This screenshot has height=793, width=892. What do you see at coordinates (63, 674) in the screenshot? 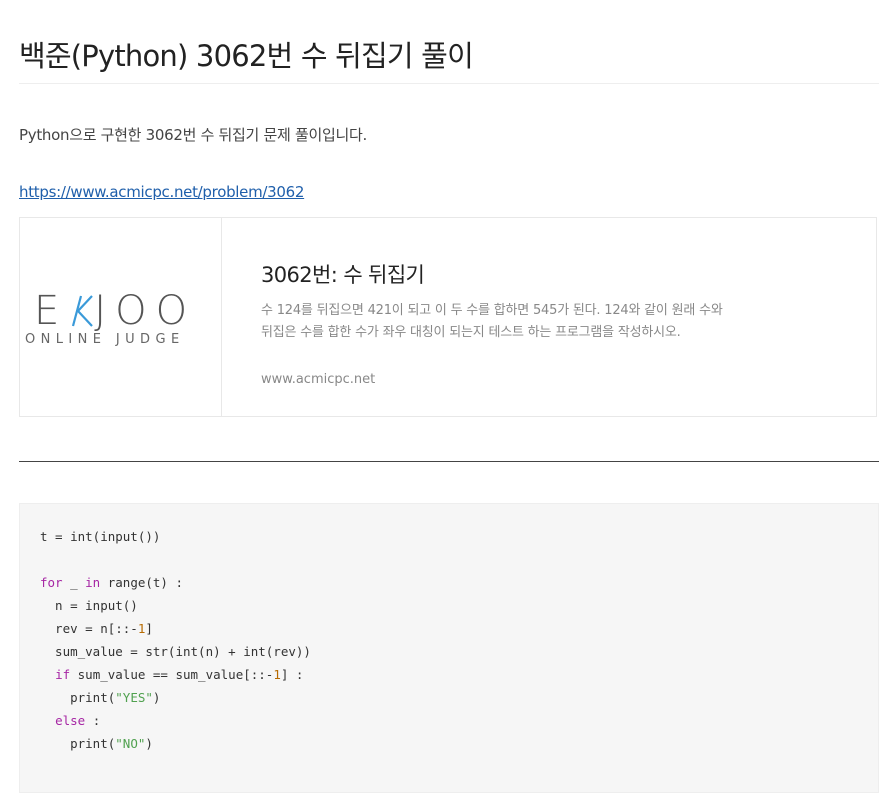
I see `code-token: if` at bounding box center [63, 674].